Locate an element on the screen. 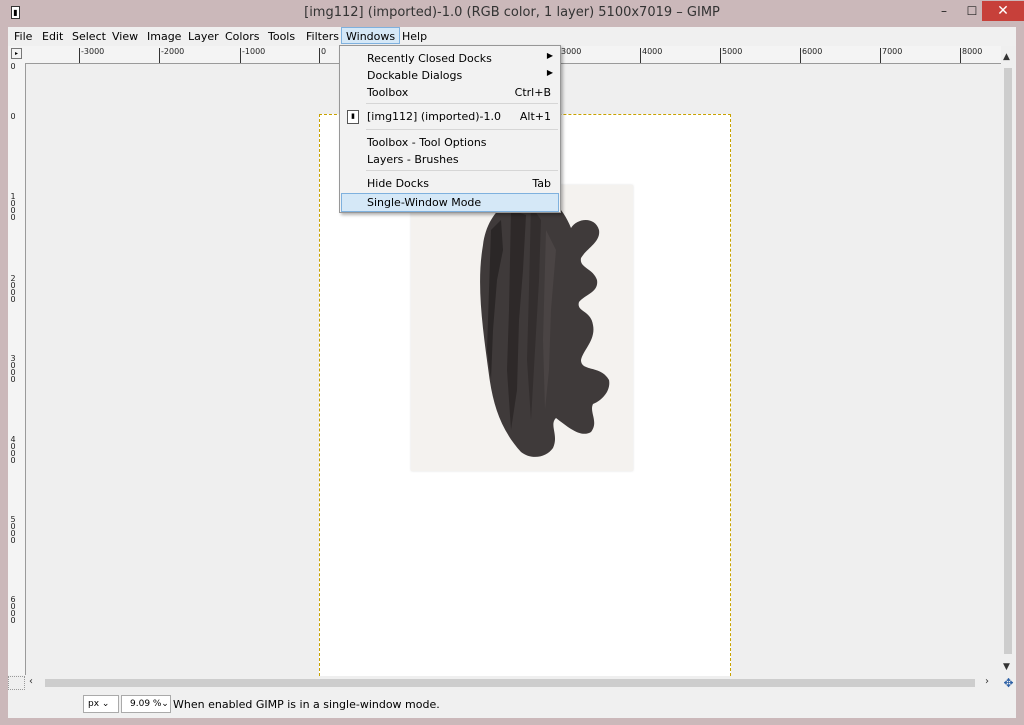 The height and width of the screenshot is (725, 1024). ruler-label: 2000 is located at coordinates (13, 289).